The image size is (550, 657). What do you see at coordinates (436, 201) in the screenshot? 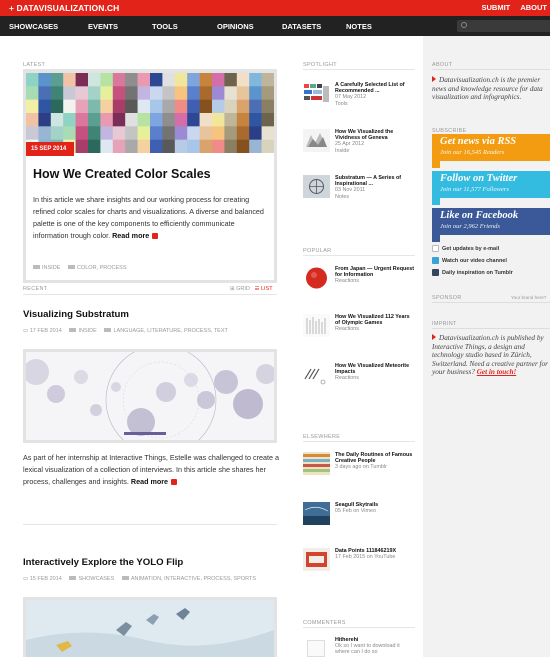
I see `twitter-icon` at bounding box center [436, 201].